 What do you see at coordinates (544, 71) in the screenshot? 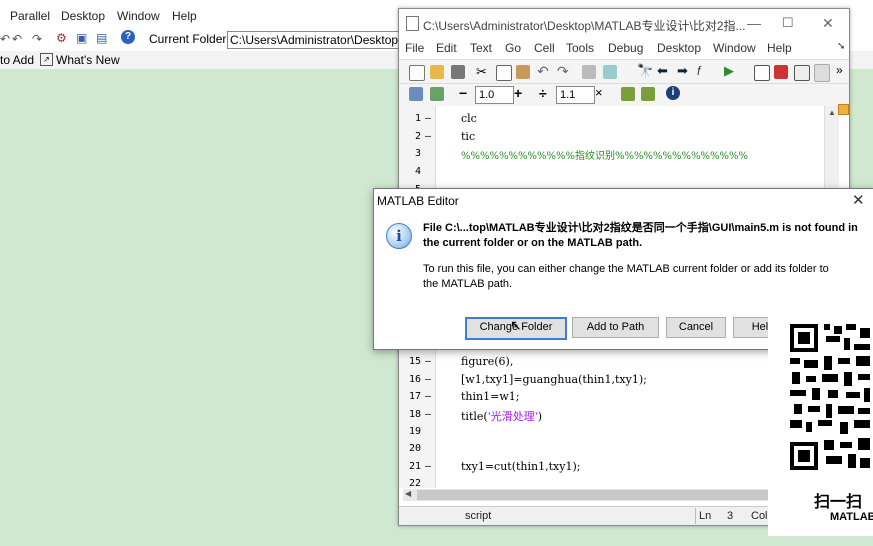
I see `undo-icon-editor: ↶` at bounding box center [544, 71].